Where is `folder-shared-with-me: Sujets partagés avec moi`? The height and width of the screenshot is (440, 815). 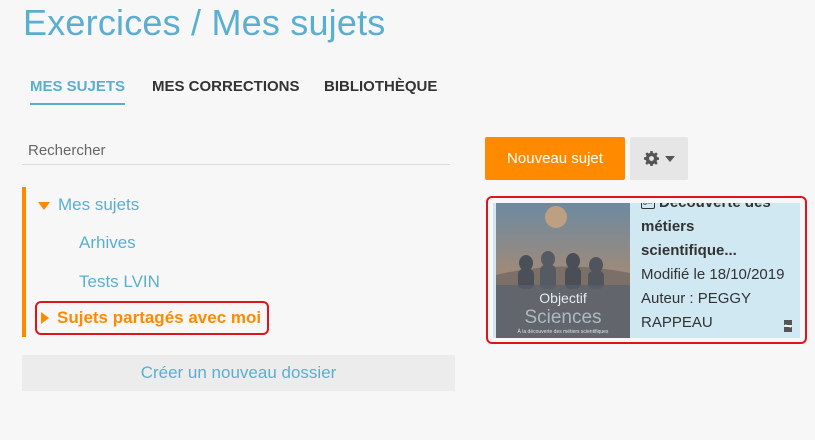 folder-shared-with-me: Sujets partagés avec moi is located at coordinates (152, 318).